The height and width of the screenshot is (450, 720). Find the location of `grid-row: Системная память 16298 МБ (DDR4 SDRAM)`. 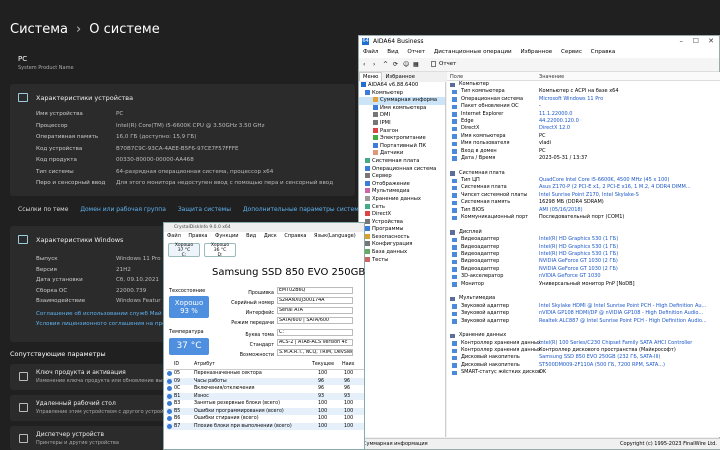

grid-row: Системная память 16298 МБ (DDR4 SDRAM) is located at coordinates (583, 202).